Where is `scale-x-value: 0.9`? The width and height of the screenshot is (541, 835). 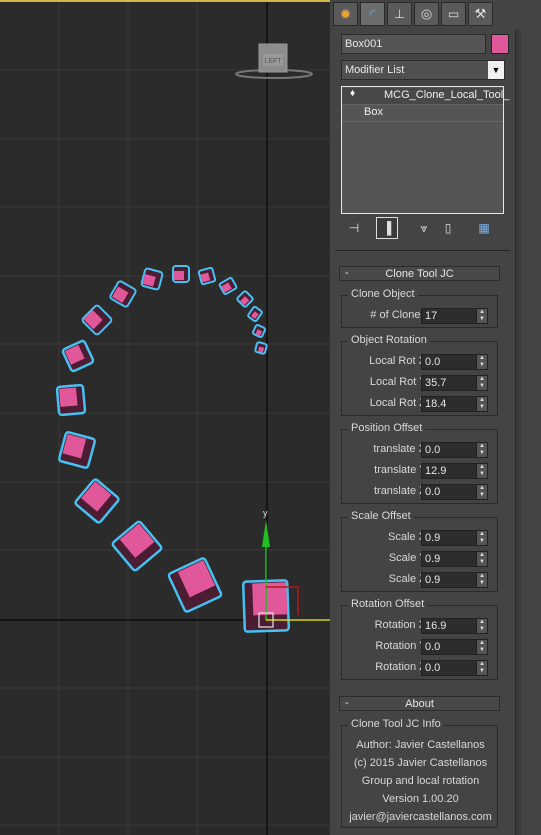 scale-x-value: 0.9 is located at coordinates (433, 538).